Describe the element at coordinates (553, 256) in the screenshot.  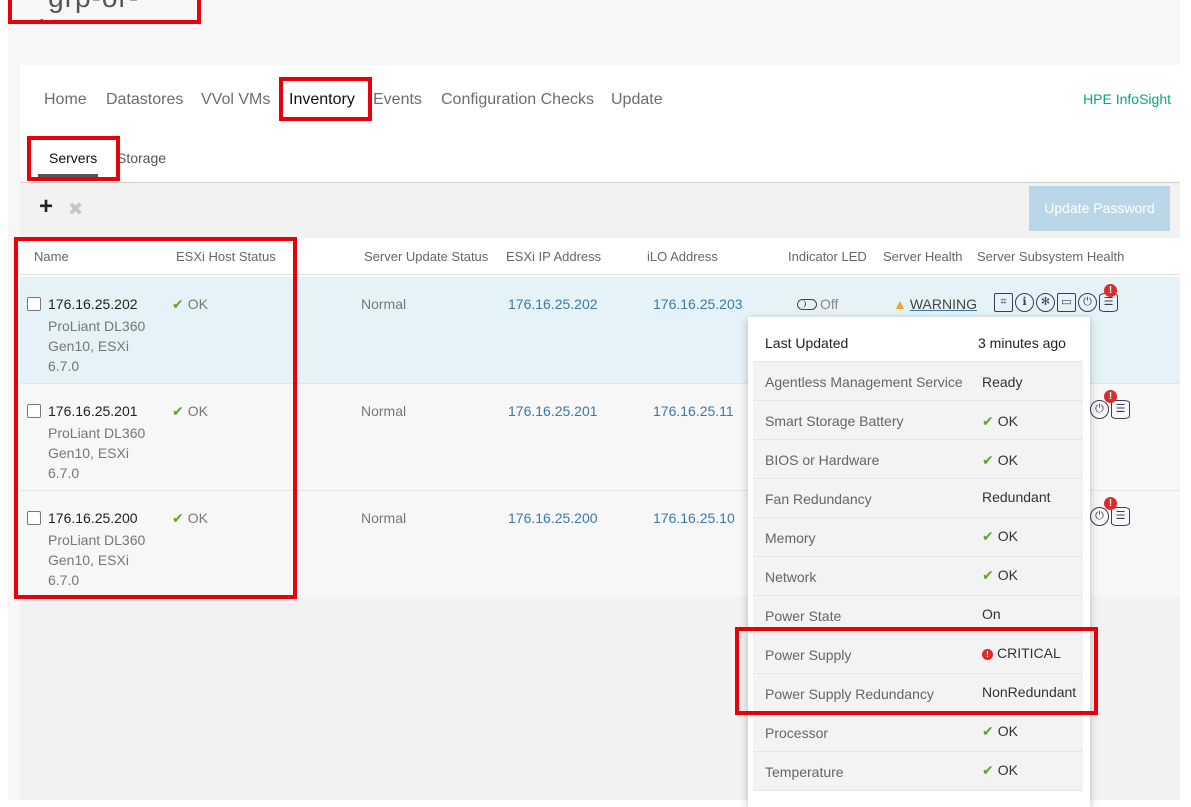
I see `col-esxi-ip-address: ESXi IP Address` at that location.